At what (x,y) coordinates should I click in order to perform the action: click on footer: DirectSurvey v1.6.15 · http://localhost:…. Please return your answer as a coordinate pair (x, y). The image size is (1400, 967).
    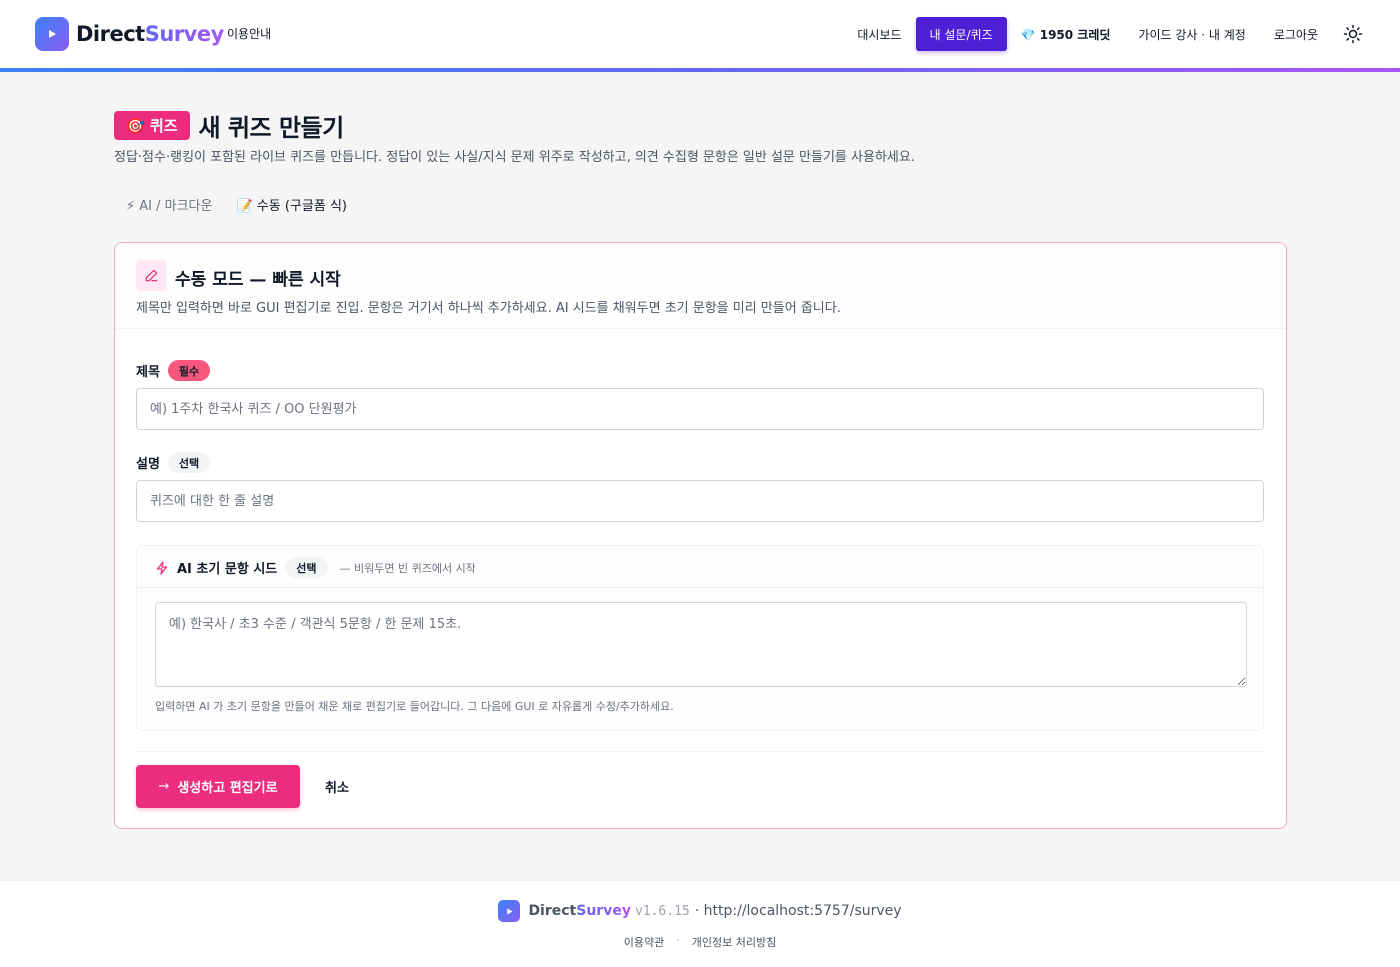
    Looking at the image, I should click on (700, 923).